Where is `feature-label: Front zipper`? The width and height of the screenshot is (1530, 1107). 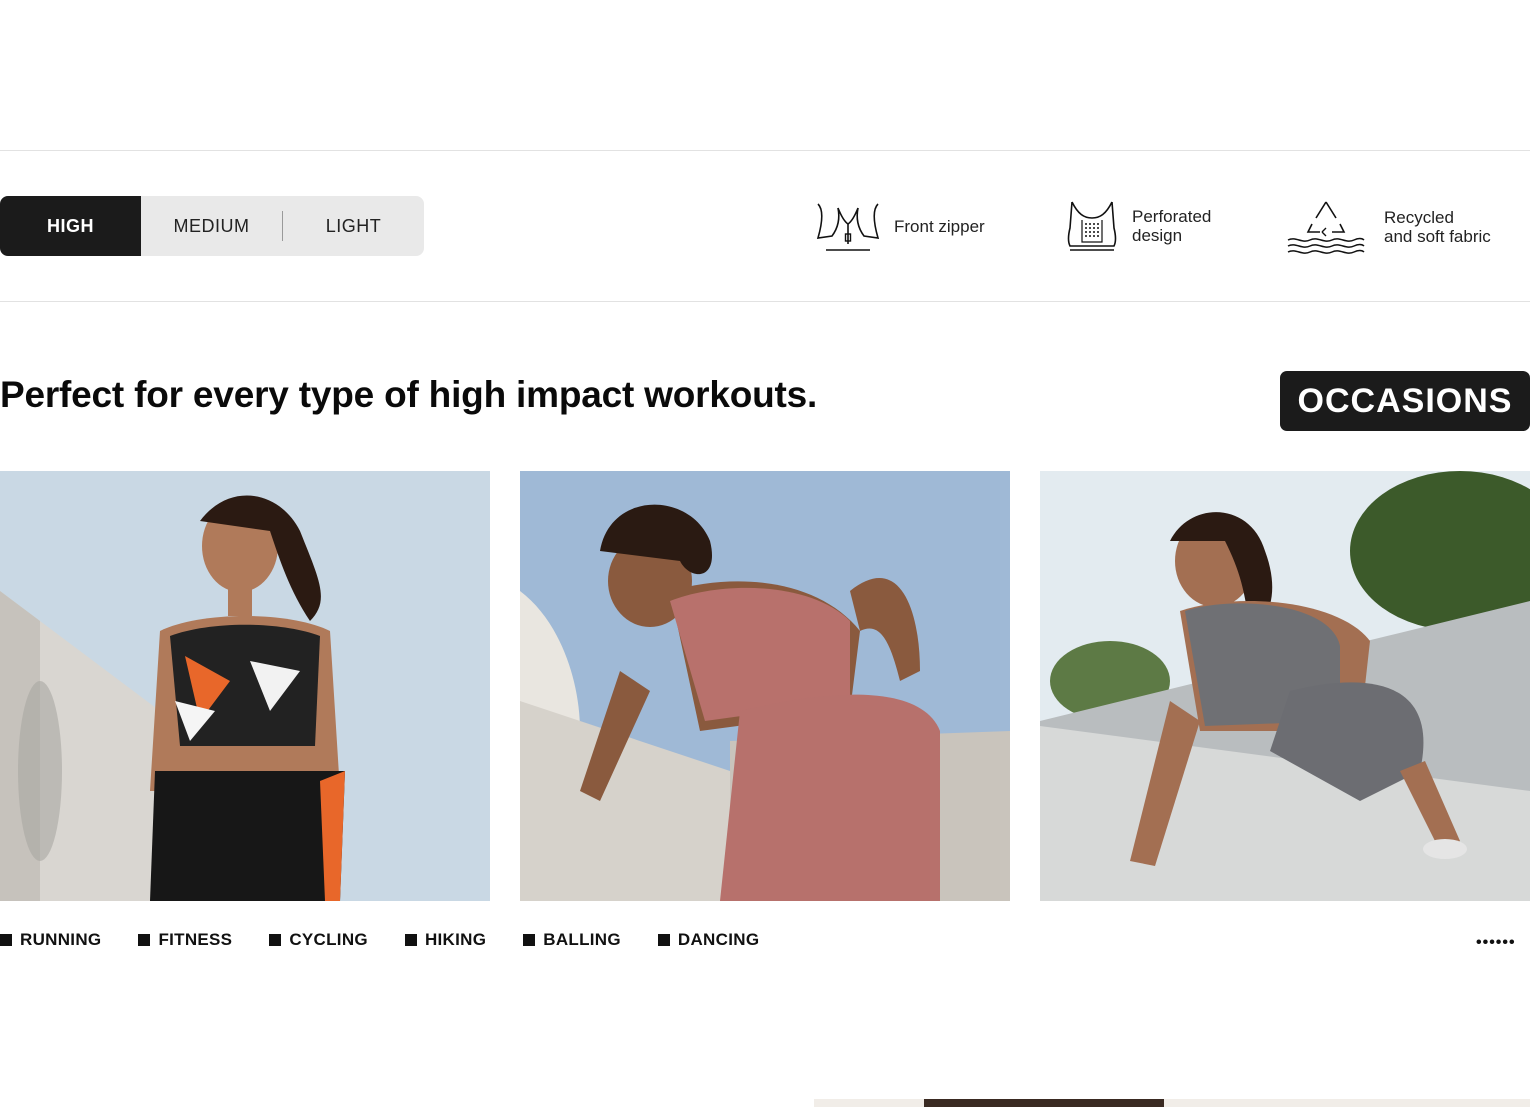 feature-label: Front zipper is located at coordinates (939, 226).